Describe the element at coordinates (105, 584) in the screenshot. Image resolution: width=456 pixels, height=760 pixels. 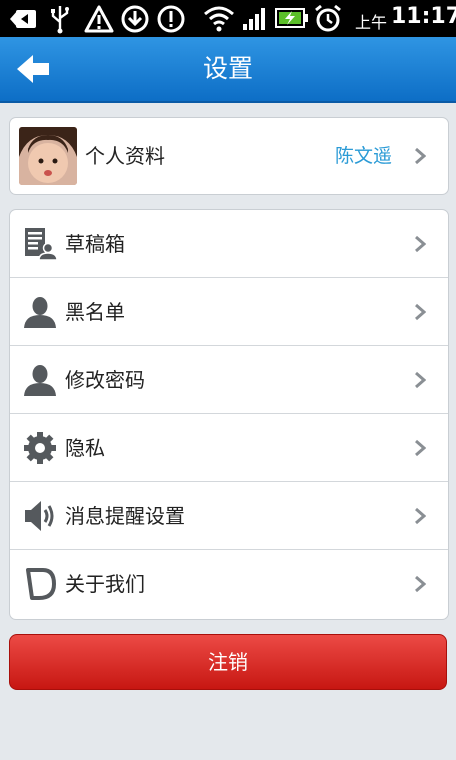
I see `menu-item-label: 关于我们` at that location.